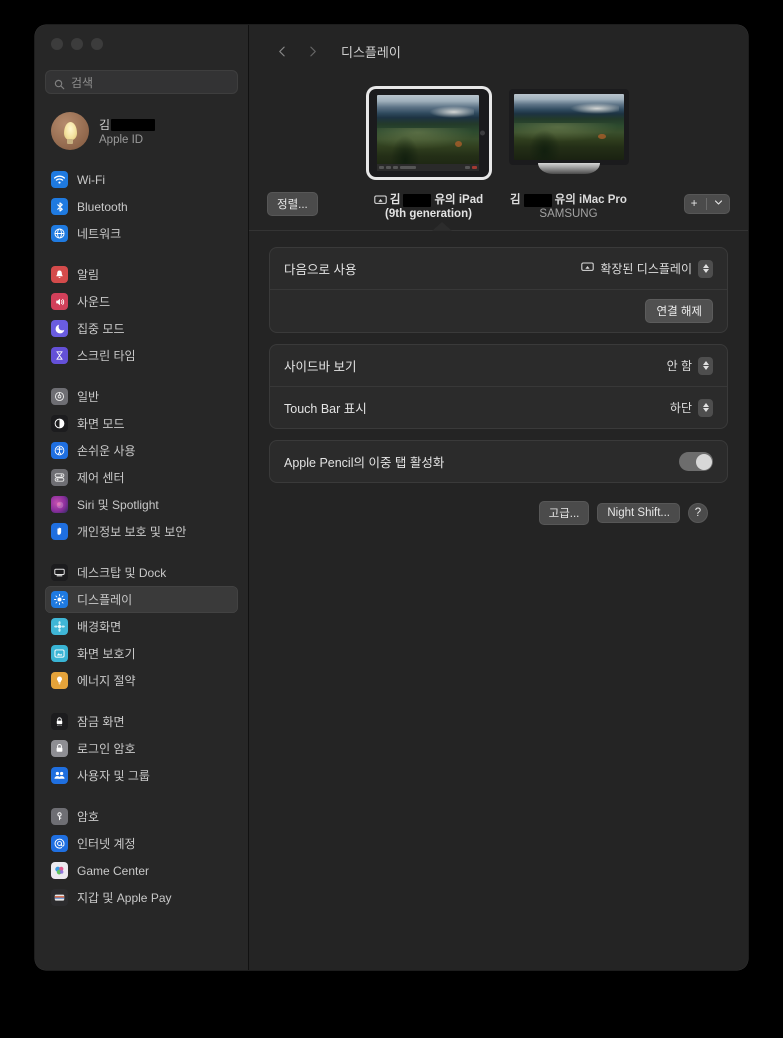 The width and height of the screenshot is (783, 1038). Describe the element at coordinates (141, 477) in the screenshot. I see `sidebar-item-control-center: 제어 센터` at that location.